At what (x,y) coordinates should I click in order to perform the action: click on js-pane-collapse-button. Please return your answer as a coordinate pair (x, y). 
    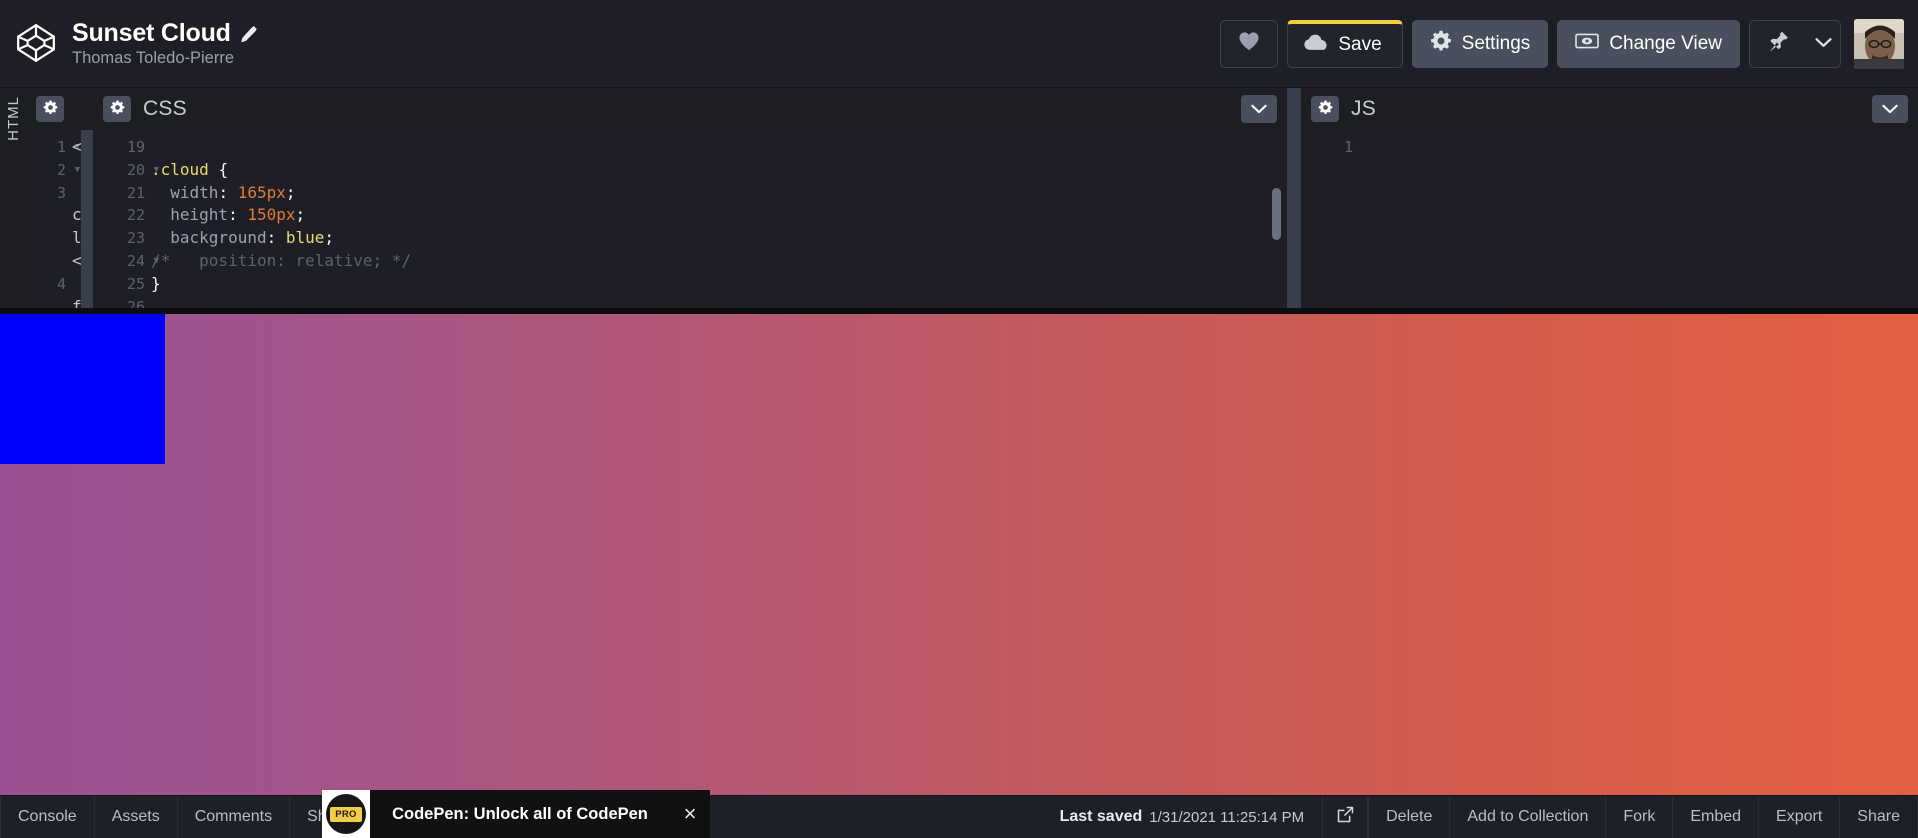
    Looking at the image, I should click on (1890, 109).